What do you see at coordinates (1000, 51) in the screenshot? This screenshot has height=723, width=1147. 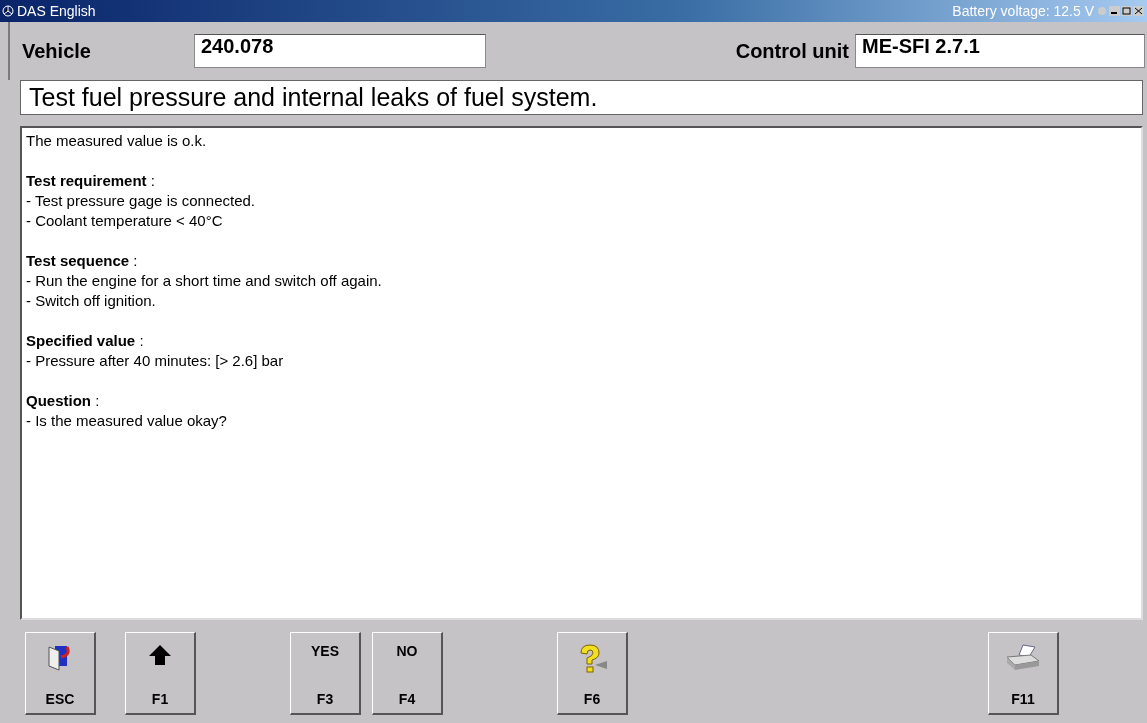 I see `control-unit-field: ME-SFI 2.7.1` at bounding box center [1000, 51].